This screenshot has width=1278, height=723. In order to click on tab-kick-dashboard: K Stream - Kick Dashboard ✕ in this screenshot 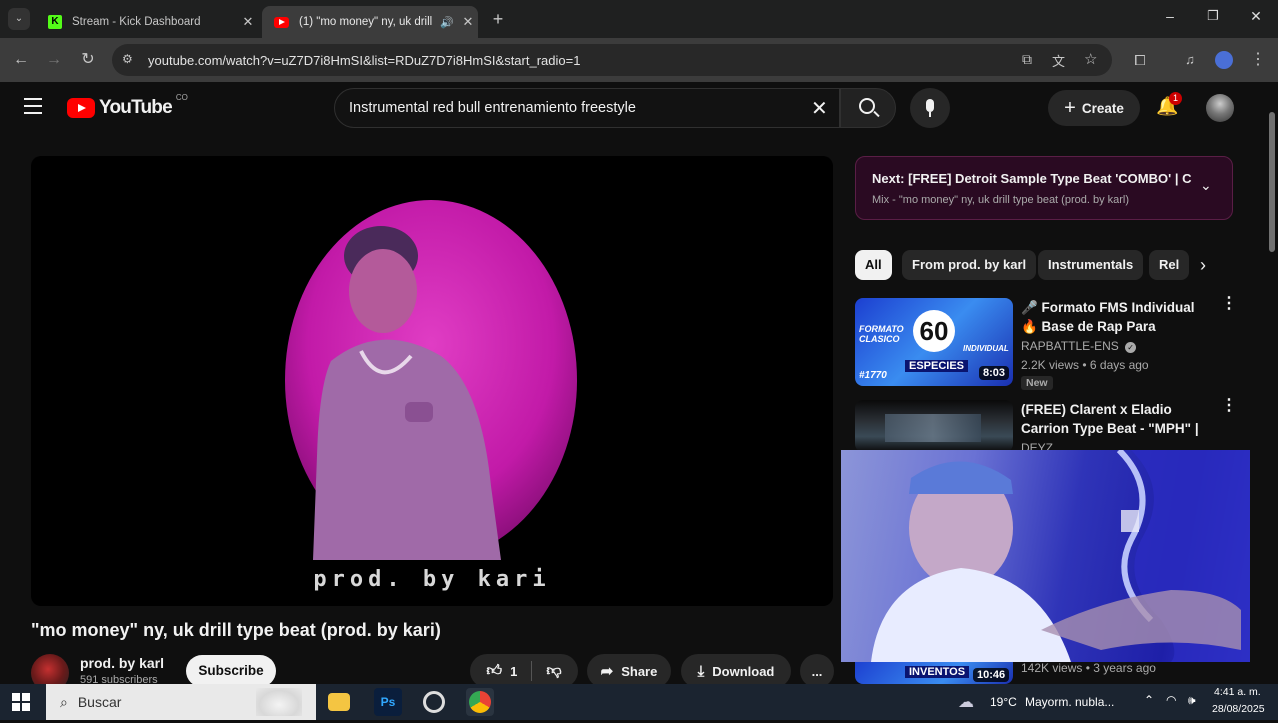, I will do `click(147, 22)`.